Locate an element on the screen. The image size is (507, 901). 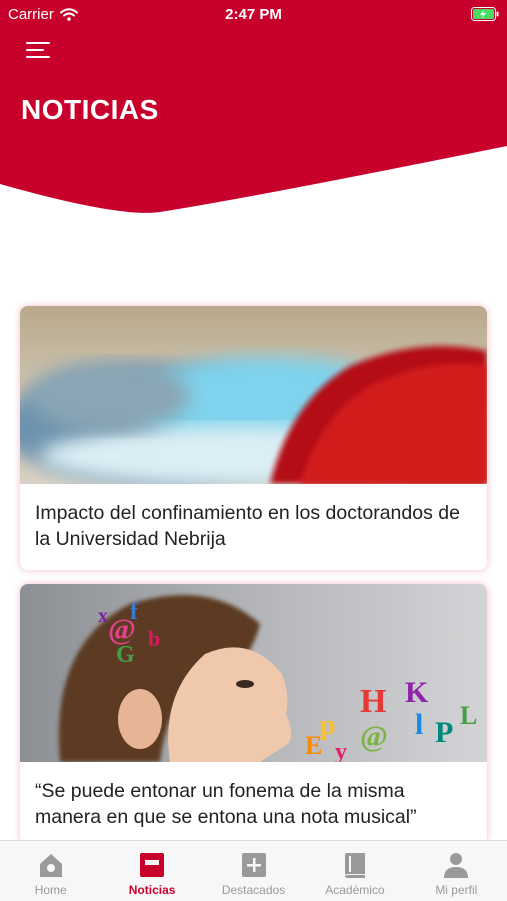
page-title: NOTICIAS is located at coordinates (90, 109).